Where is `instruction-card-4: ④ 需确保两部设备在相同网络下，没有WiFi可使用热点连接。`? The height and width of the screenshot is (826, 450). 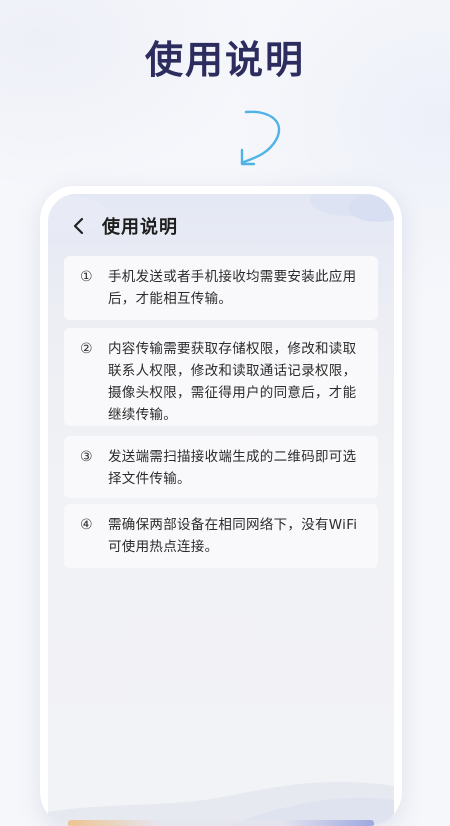 instruction-card-4: ④ 需确保两部设备在相同网络下，没有WiFi可使用热点连接。 is located at coordinates (221, 536).